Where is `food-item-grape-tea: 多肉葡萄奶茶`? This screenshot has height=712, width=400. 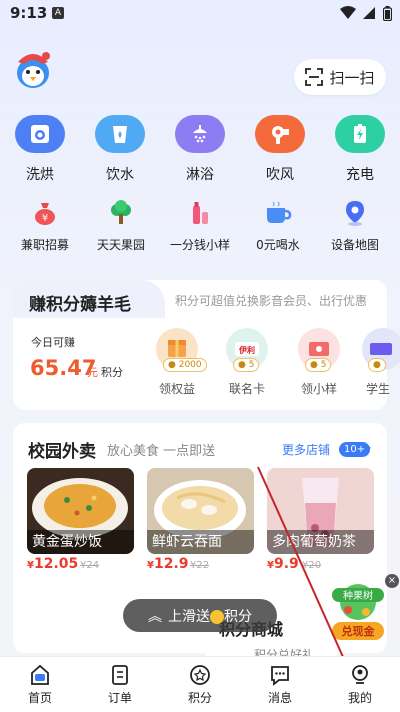 food-item-grape-tea: 多肉葡萄奶茶 is located at coordinates (320, 511).